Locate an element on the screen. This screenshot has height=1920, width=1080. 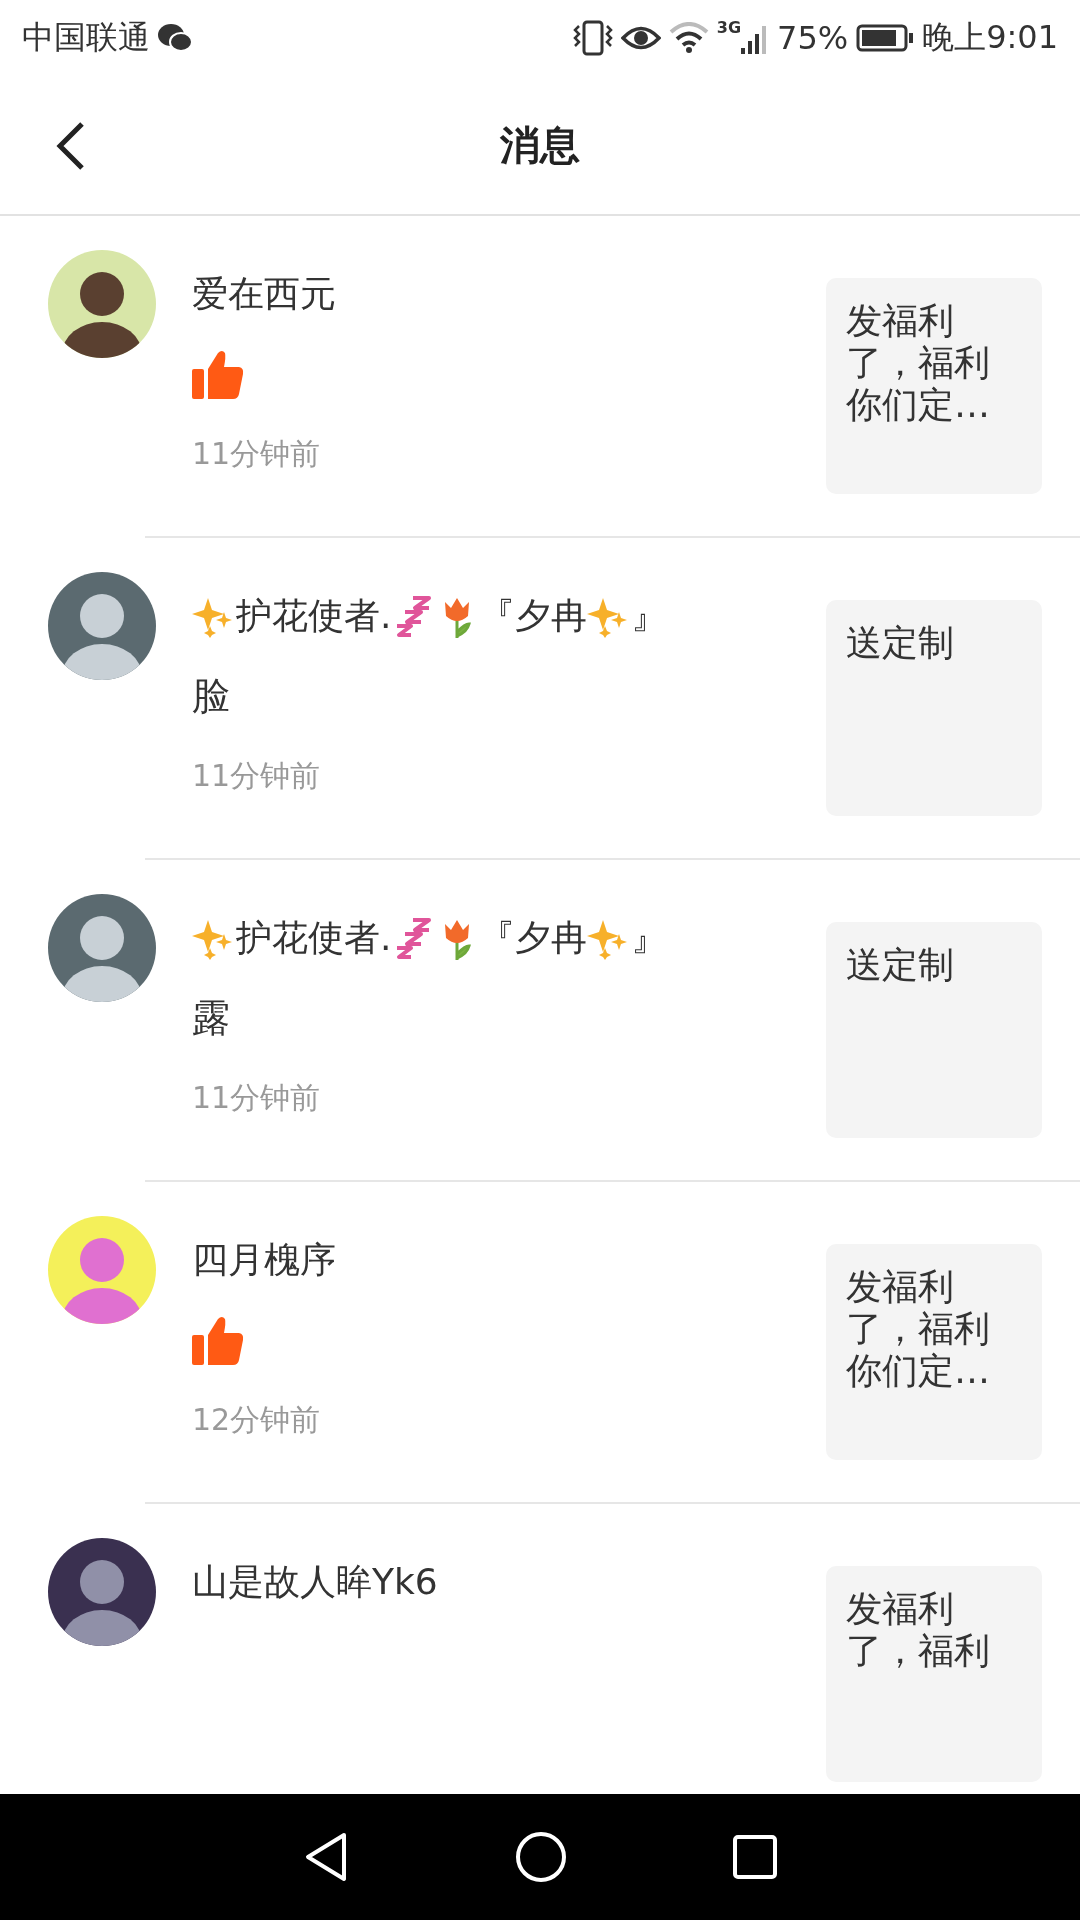
home-nav-button is located at coordinates (541, 1857).